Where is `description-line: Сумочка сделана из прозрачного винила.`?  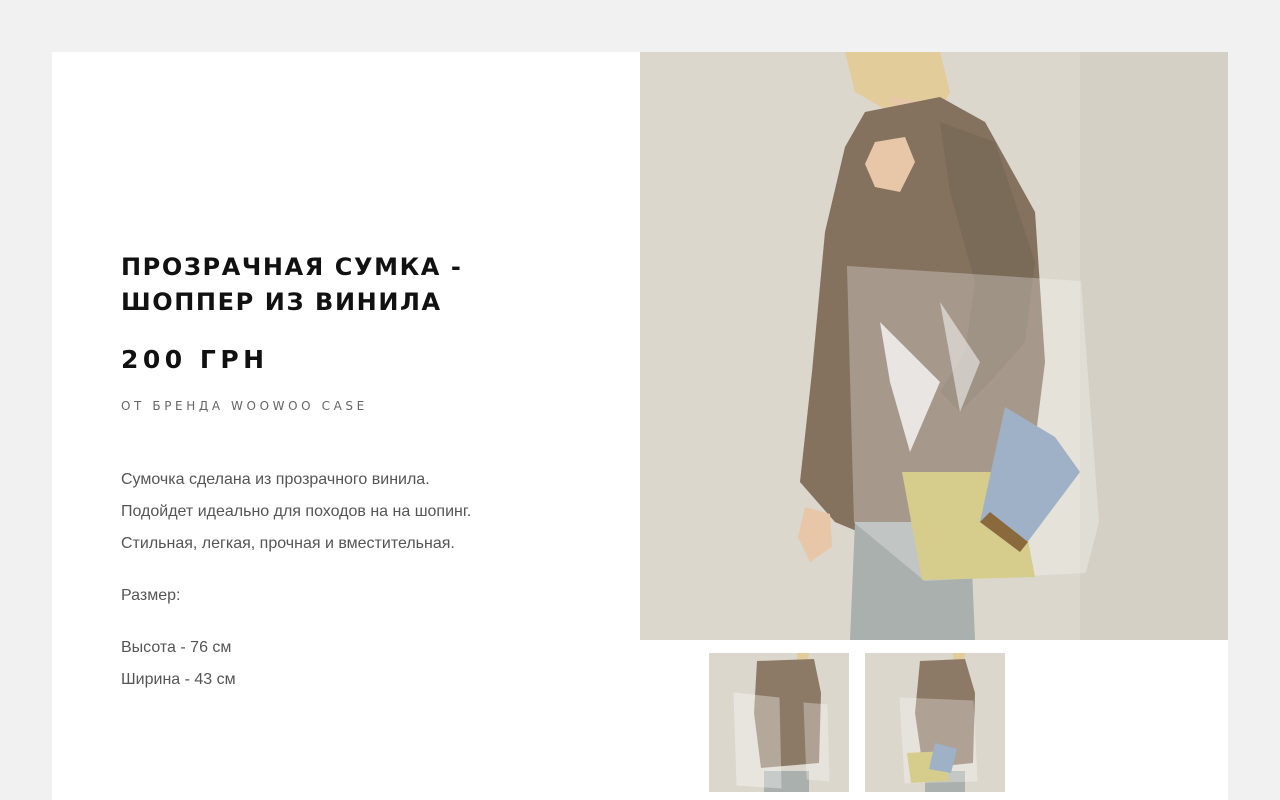
description-line: Сумочка сделана из прозрачного винила. is located at coordinates (275, 479).